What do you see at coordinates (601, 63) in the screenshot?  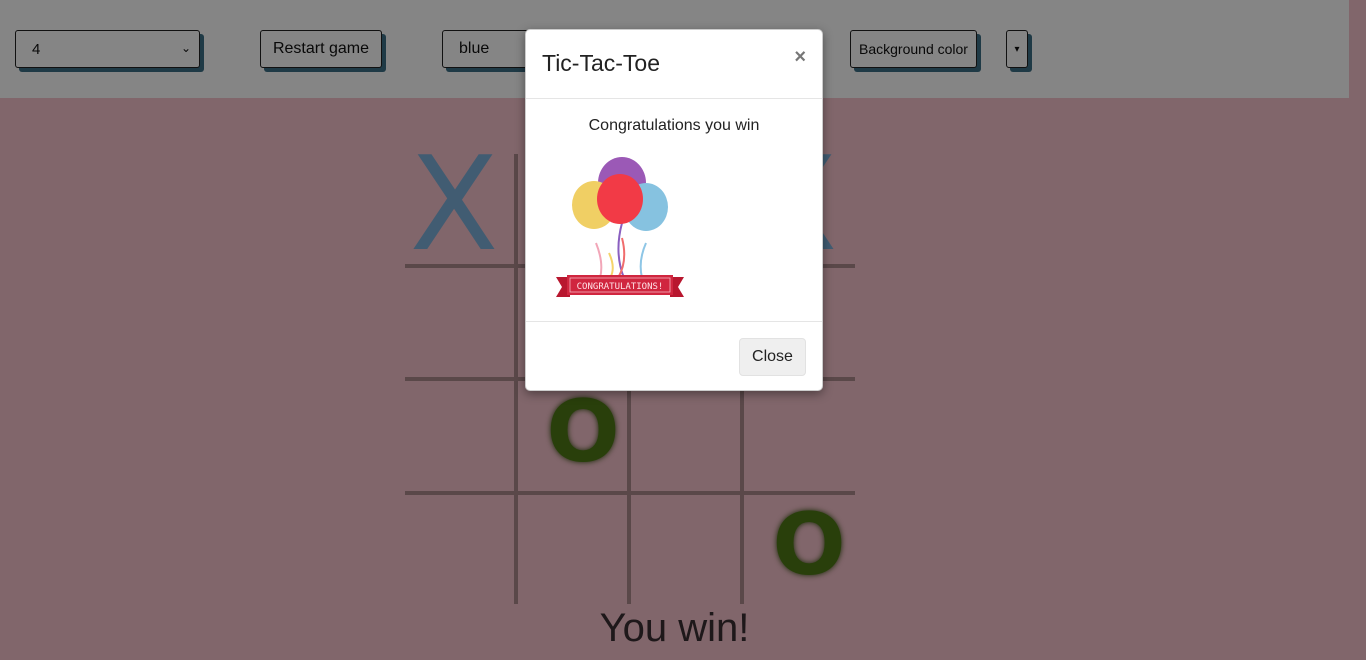 I see `modal-title: Tic-Tac-Toe` at bounding box center [601, 63].